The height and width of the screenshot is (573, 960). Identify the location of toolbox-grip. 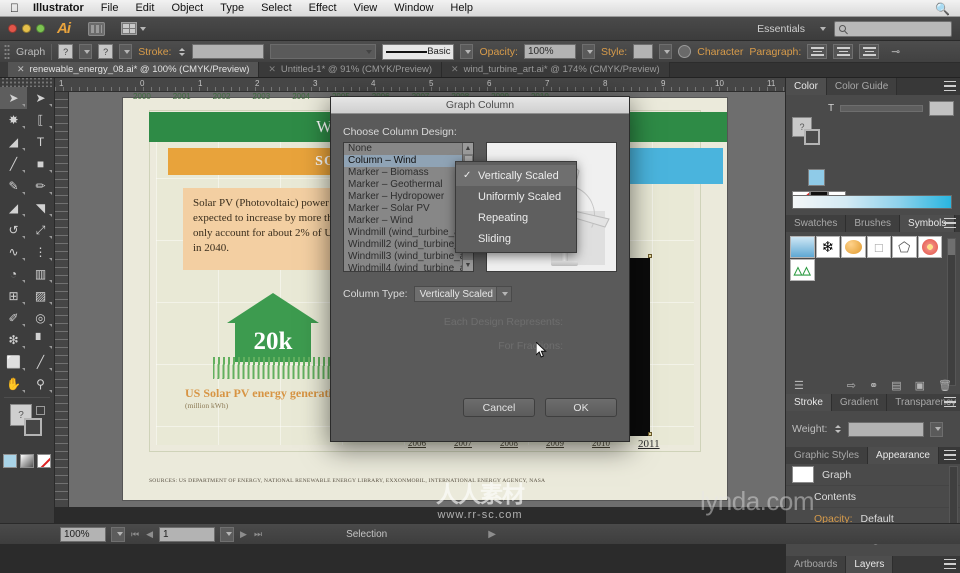
(27, 82).